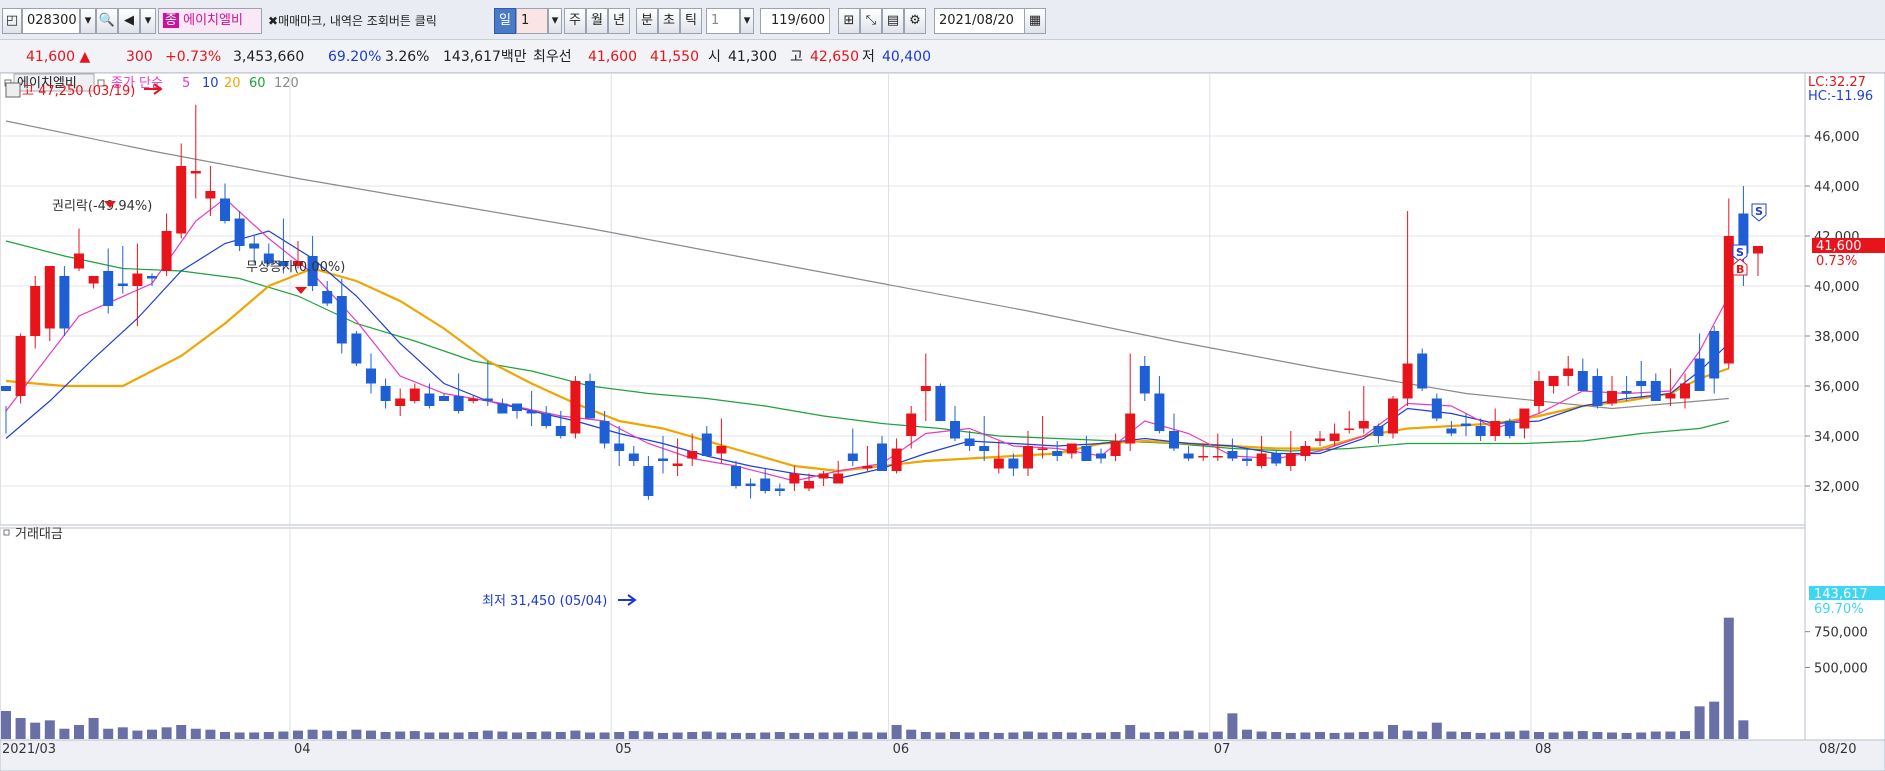 This screenshot has width=1885, height=771. Describe the element at coordinates (186, 83) in the screenshot. I see `legend-ma-5: 5` at that location.